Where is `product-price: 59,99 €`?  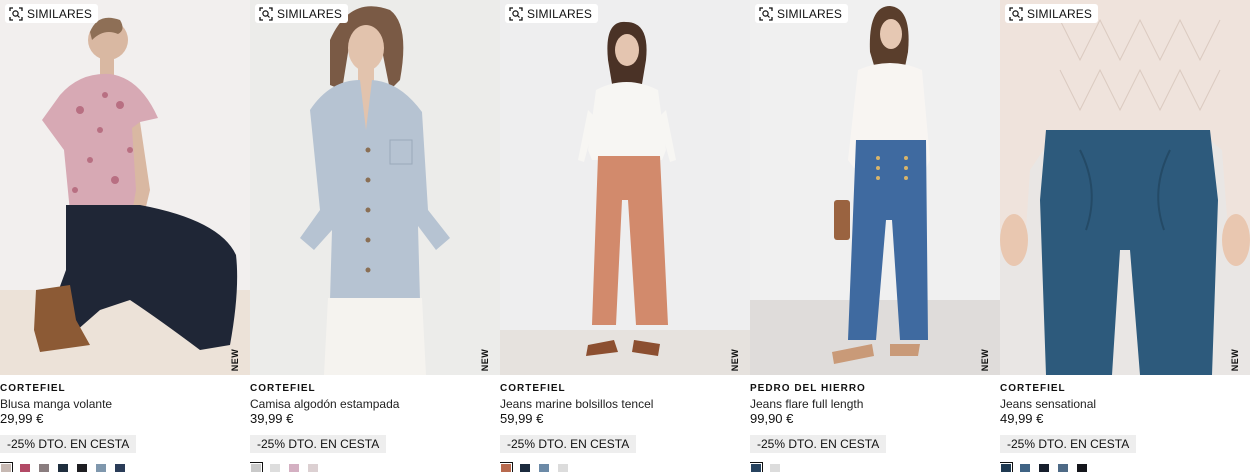
product-price: 59,99 € is located at coordinates (522, 418).